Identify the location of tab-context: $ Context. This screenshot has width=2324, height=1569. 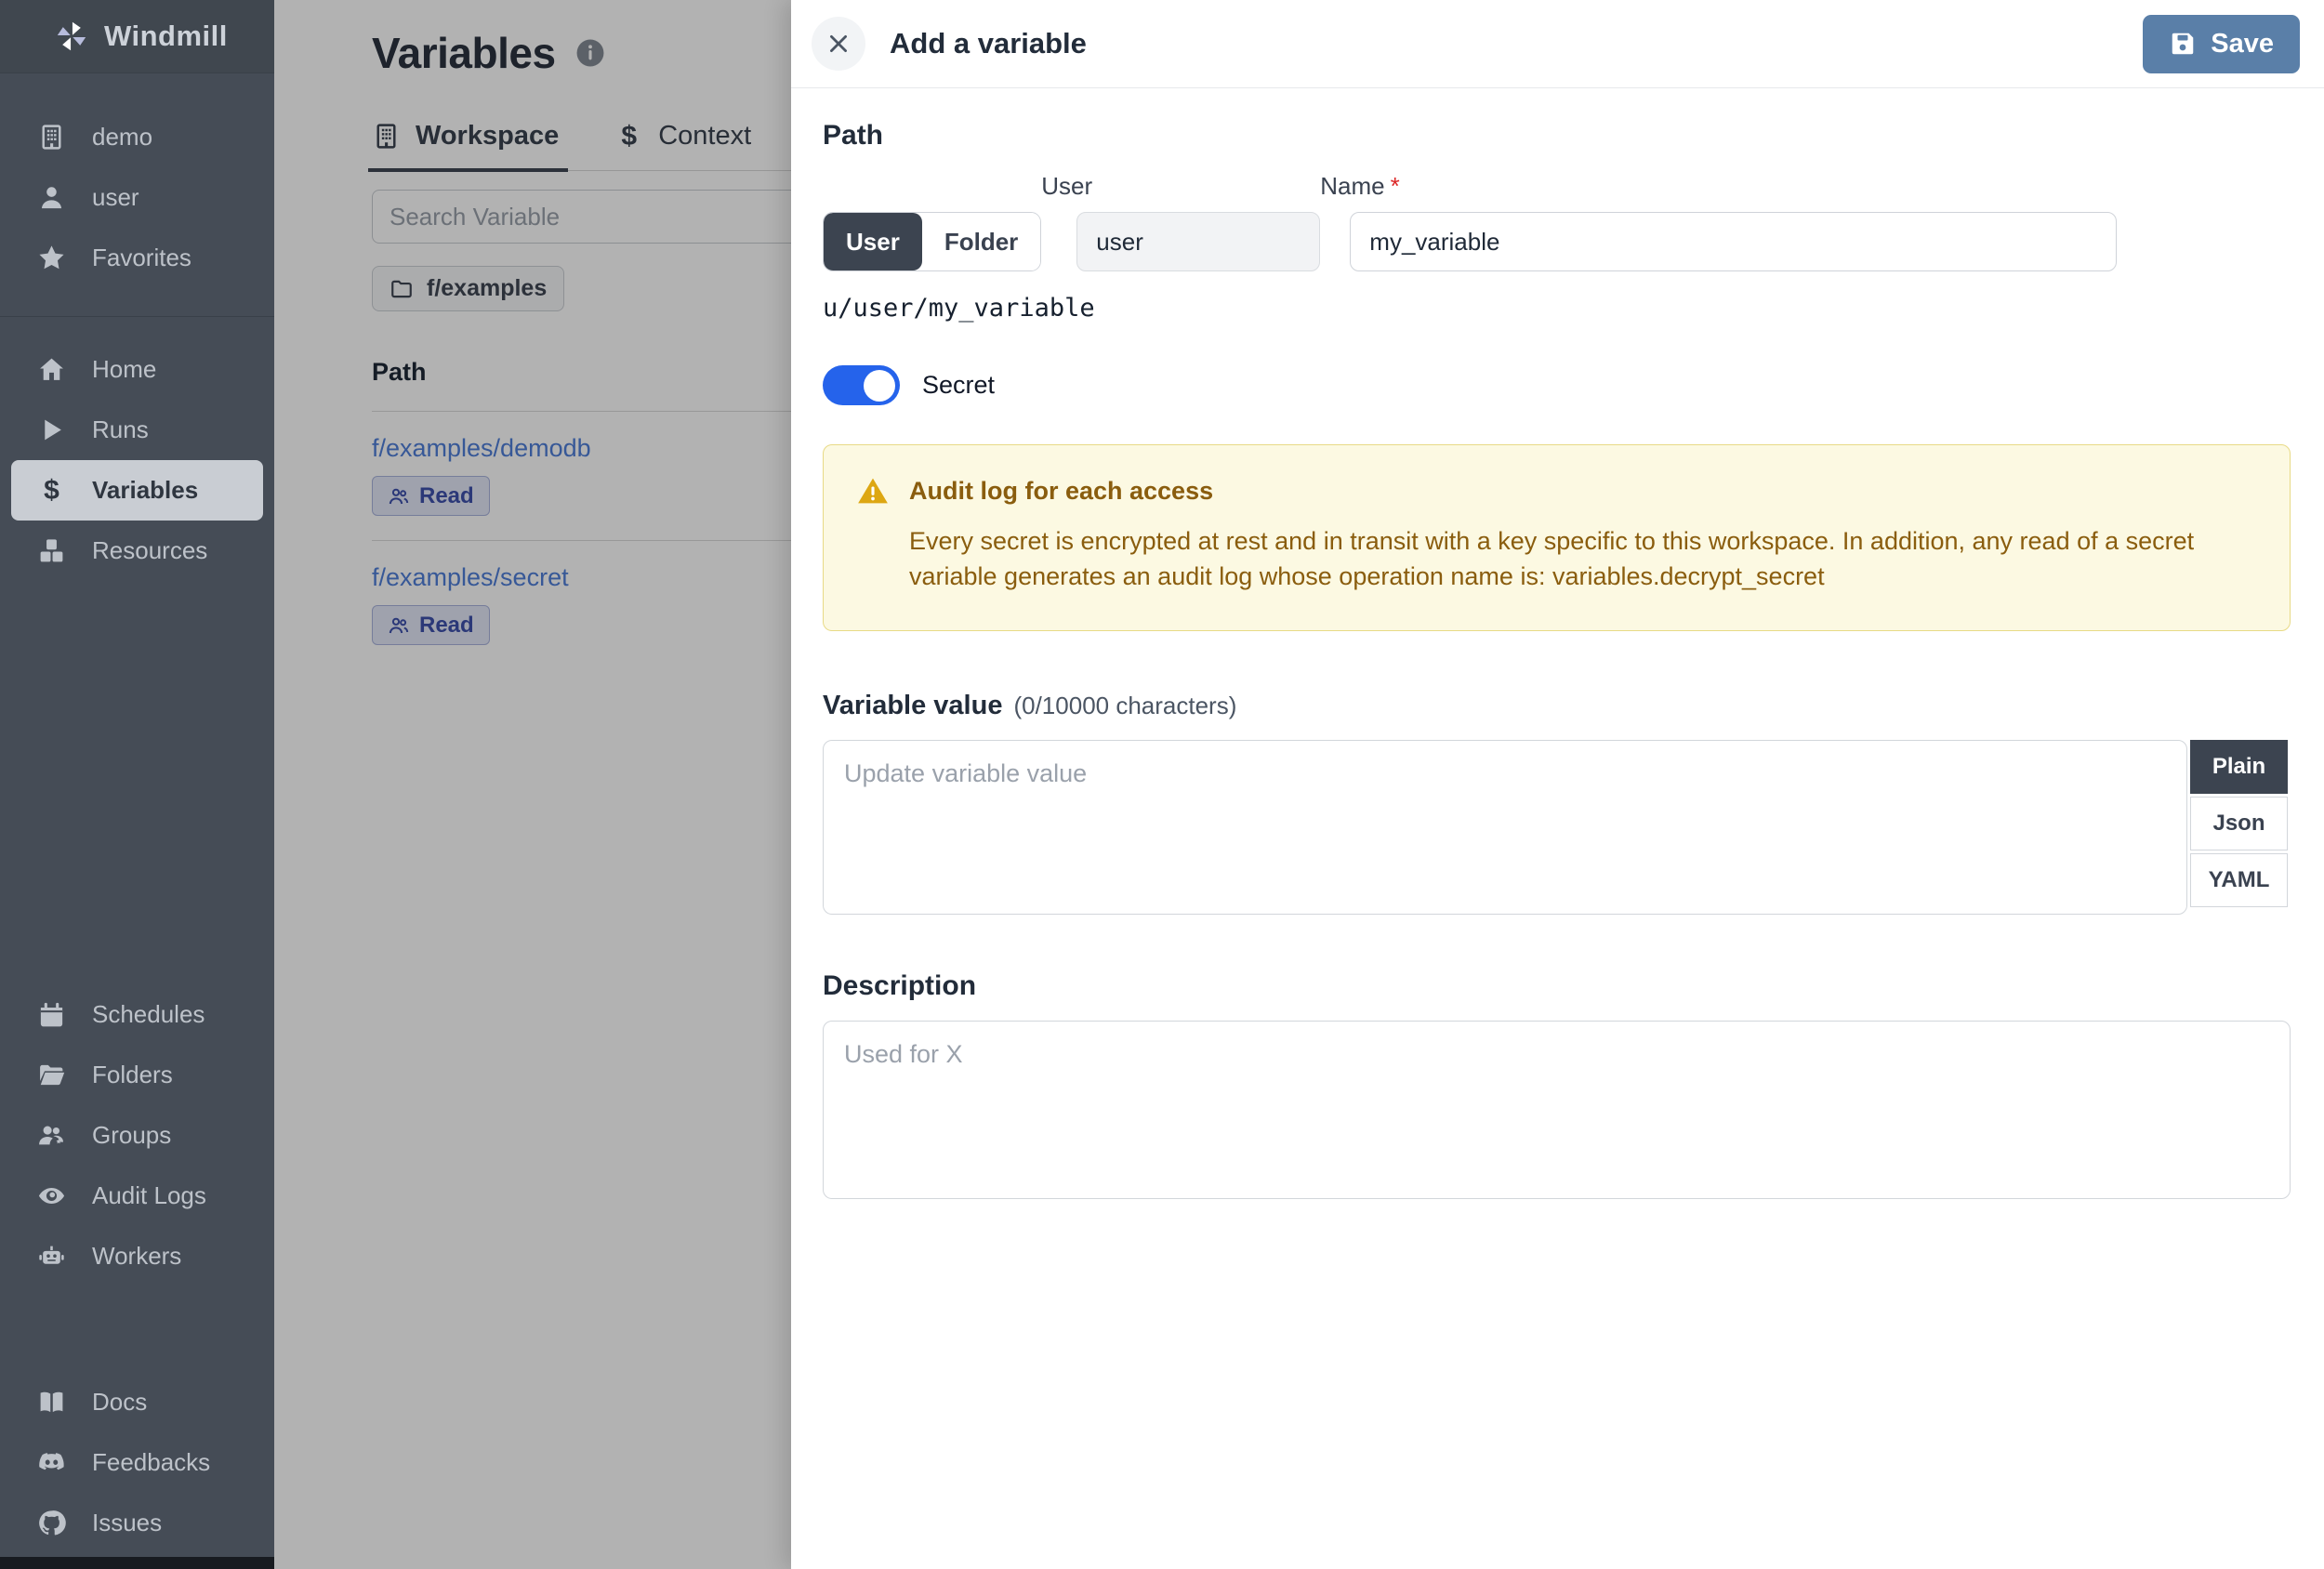
(682, 145).